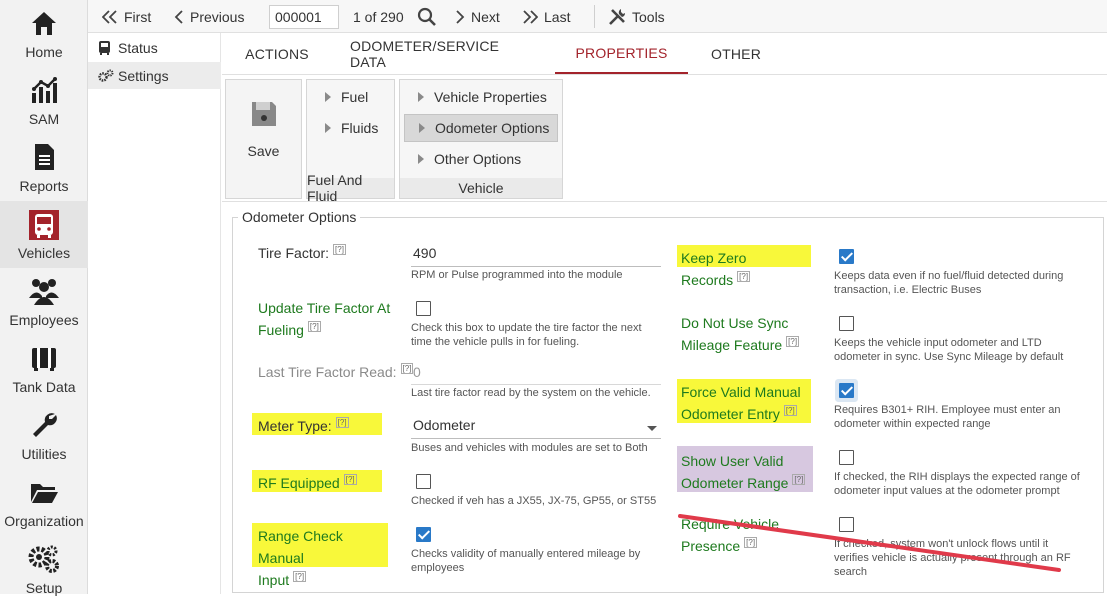 The width and height of the screenshot is (1107, 603). I want to click on keep-zero-records-label: Keep Zero Records [?], so click(744, 266).